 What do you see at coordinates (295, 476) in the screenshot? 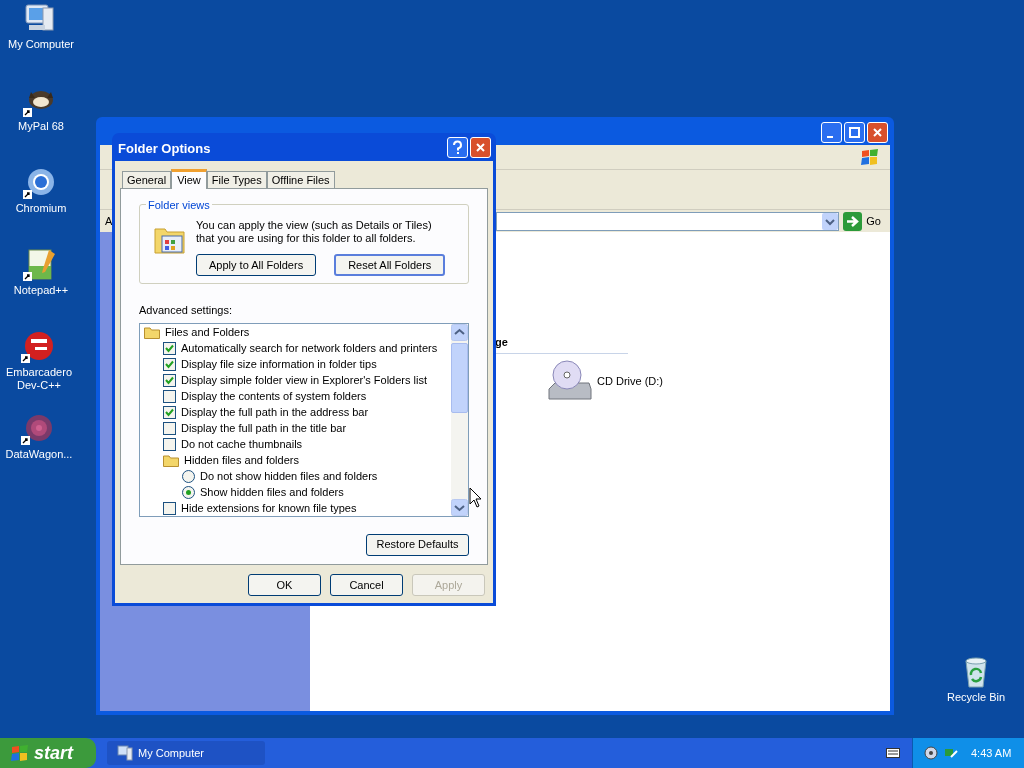
I see `setting-row: Do not show hidden files and folders` at bounding box center [295, 476].